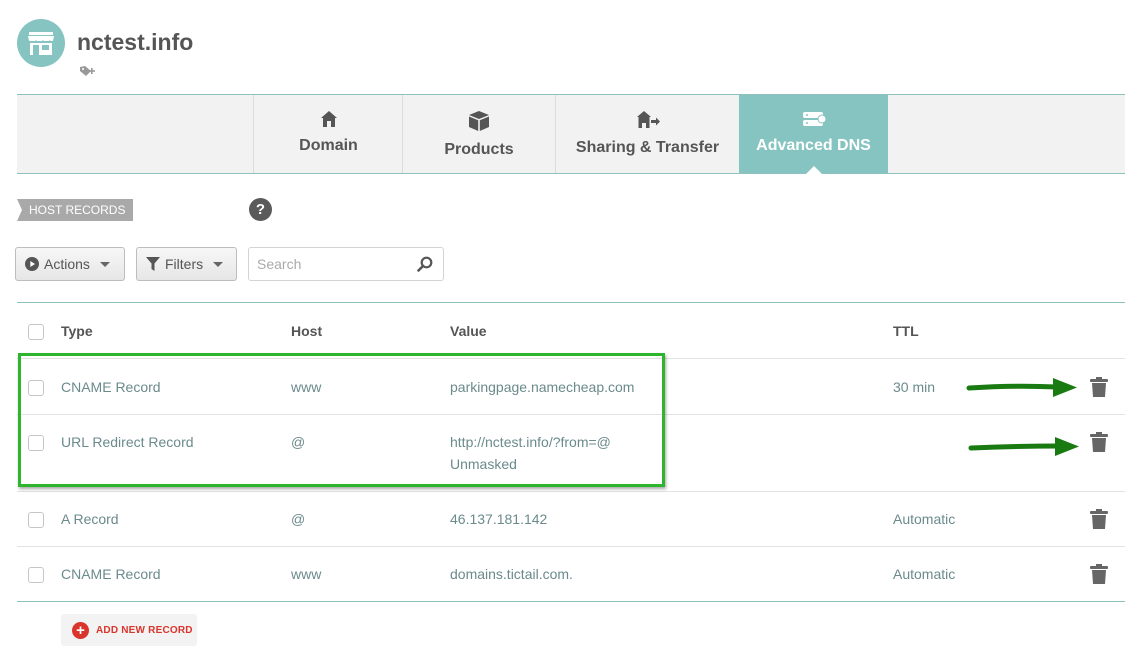 This screenshot has width=1134, height=655. I want to click on tab-label: Advanced DNS, so click(813, 145).